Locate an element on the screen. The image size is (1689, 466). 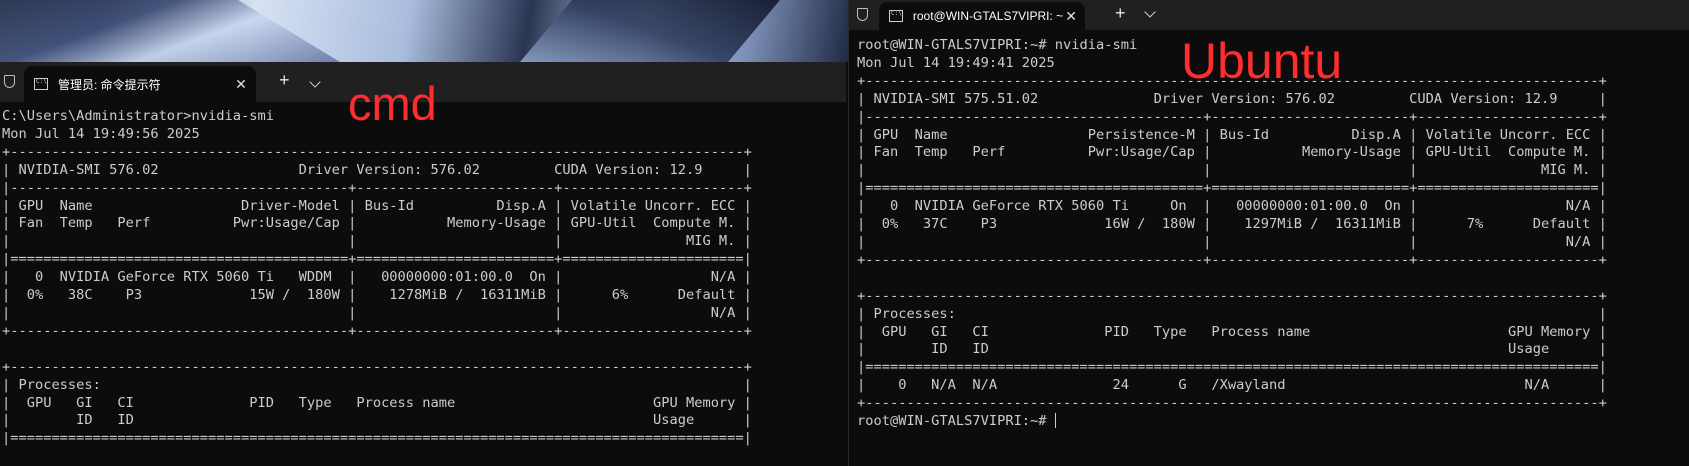
shell-prompt: root@WIN-GTALS7VIPRI:~# is located at coordinates (956, 421).